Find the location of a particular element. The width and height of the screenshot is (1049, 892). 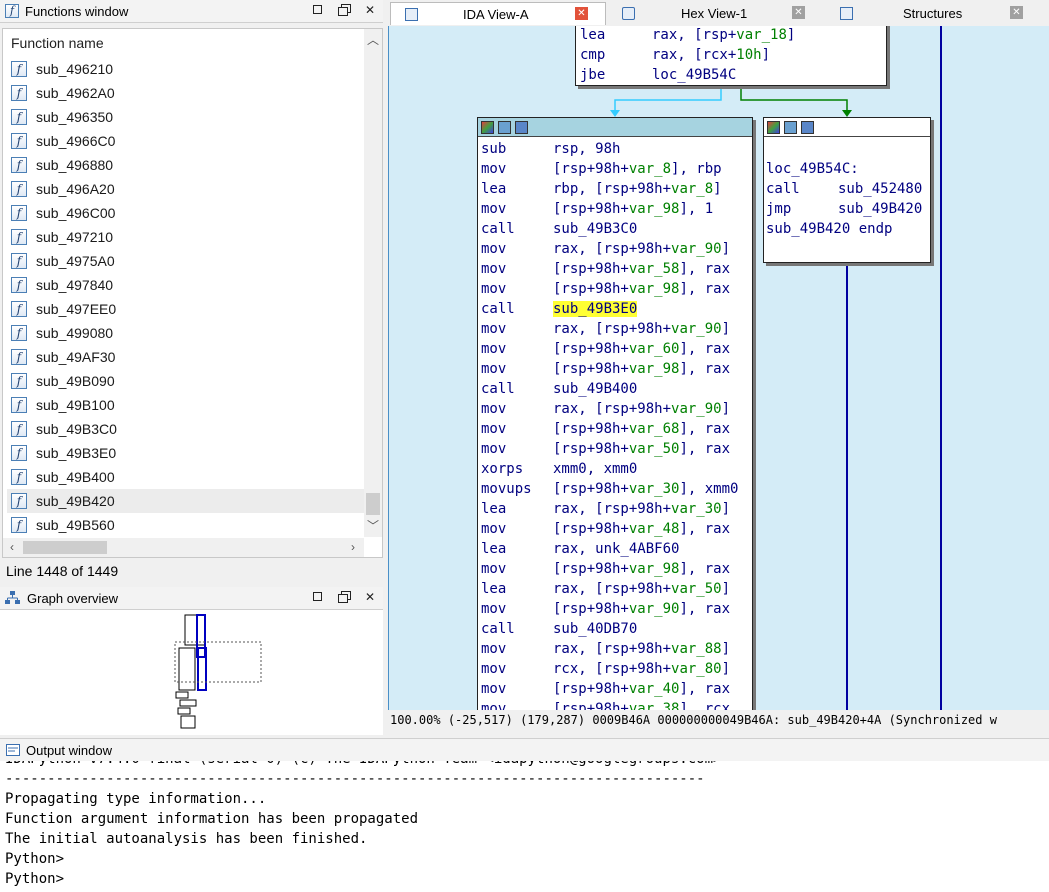

code-line: call sub_40DB70 is located at coordinates (616, 629).